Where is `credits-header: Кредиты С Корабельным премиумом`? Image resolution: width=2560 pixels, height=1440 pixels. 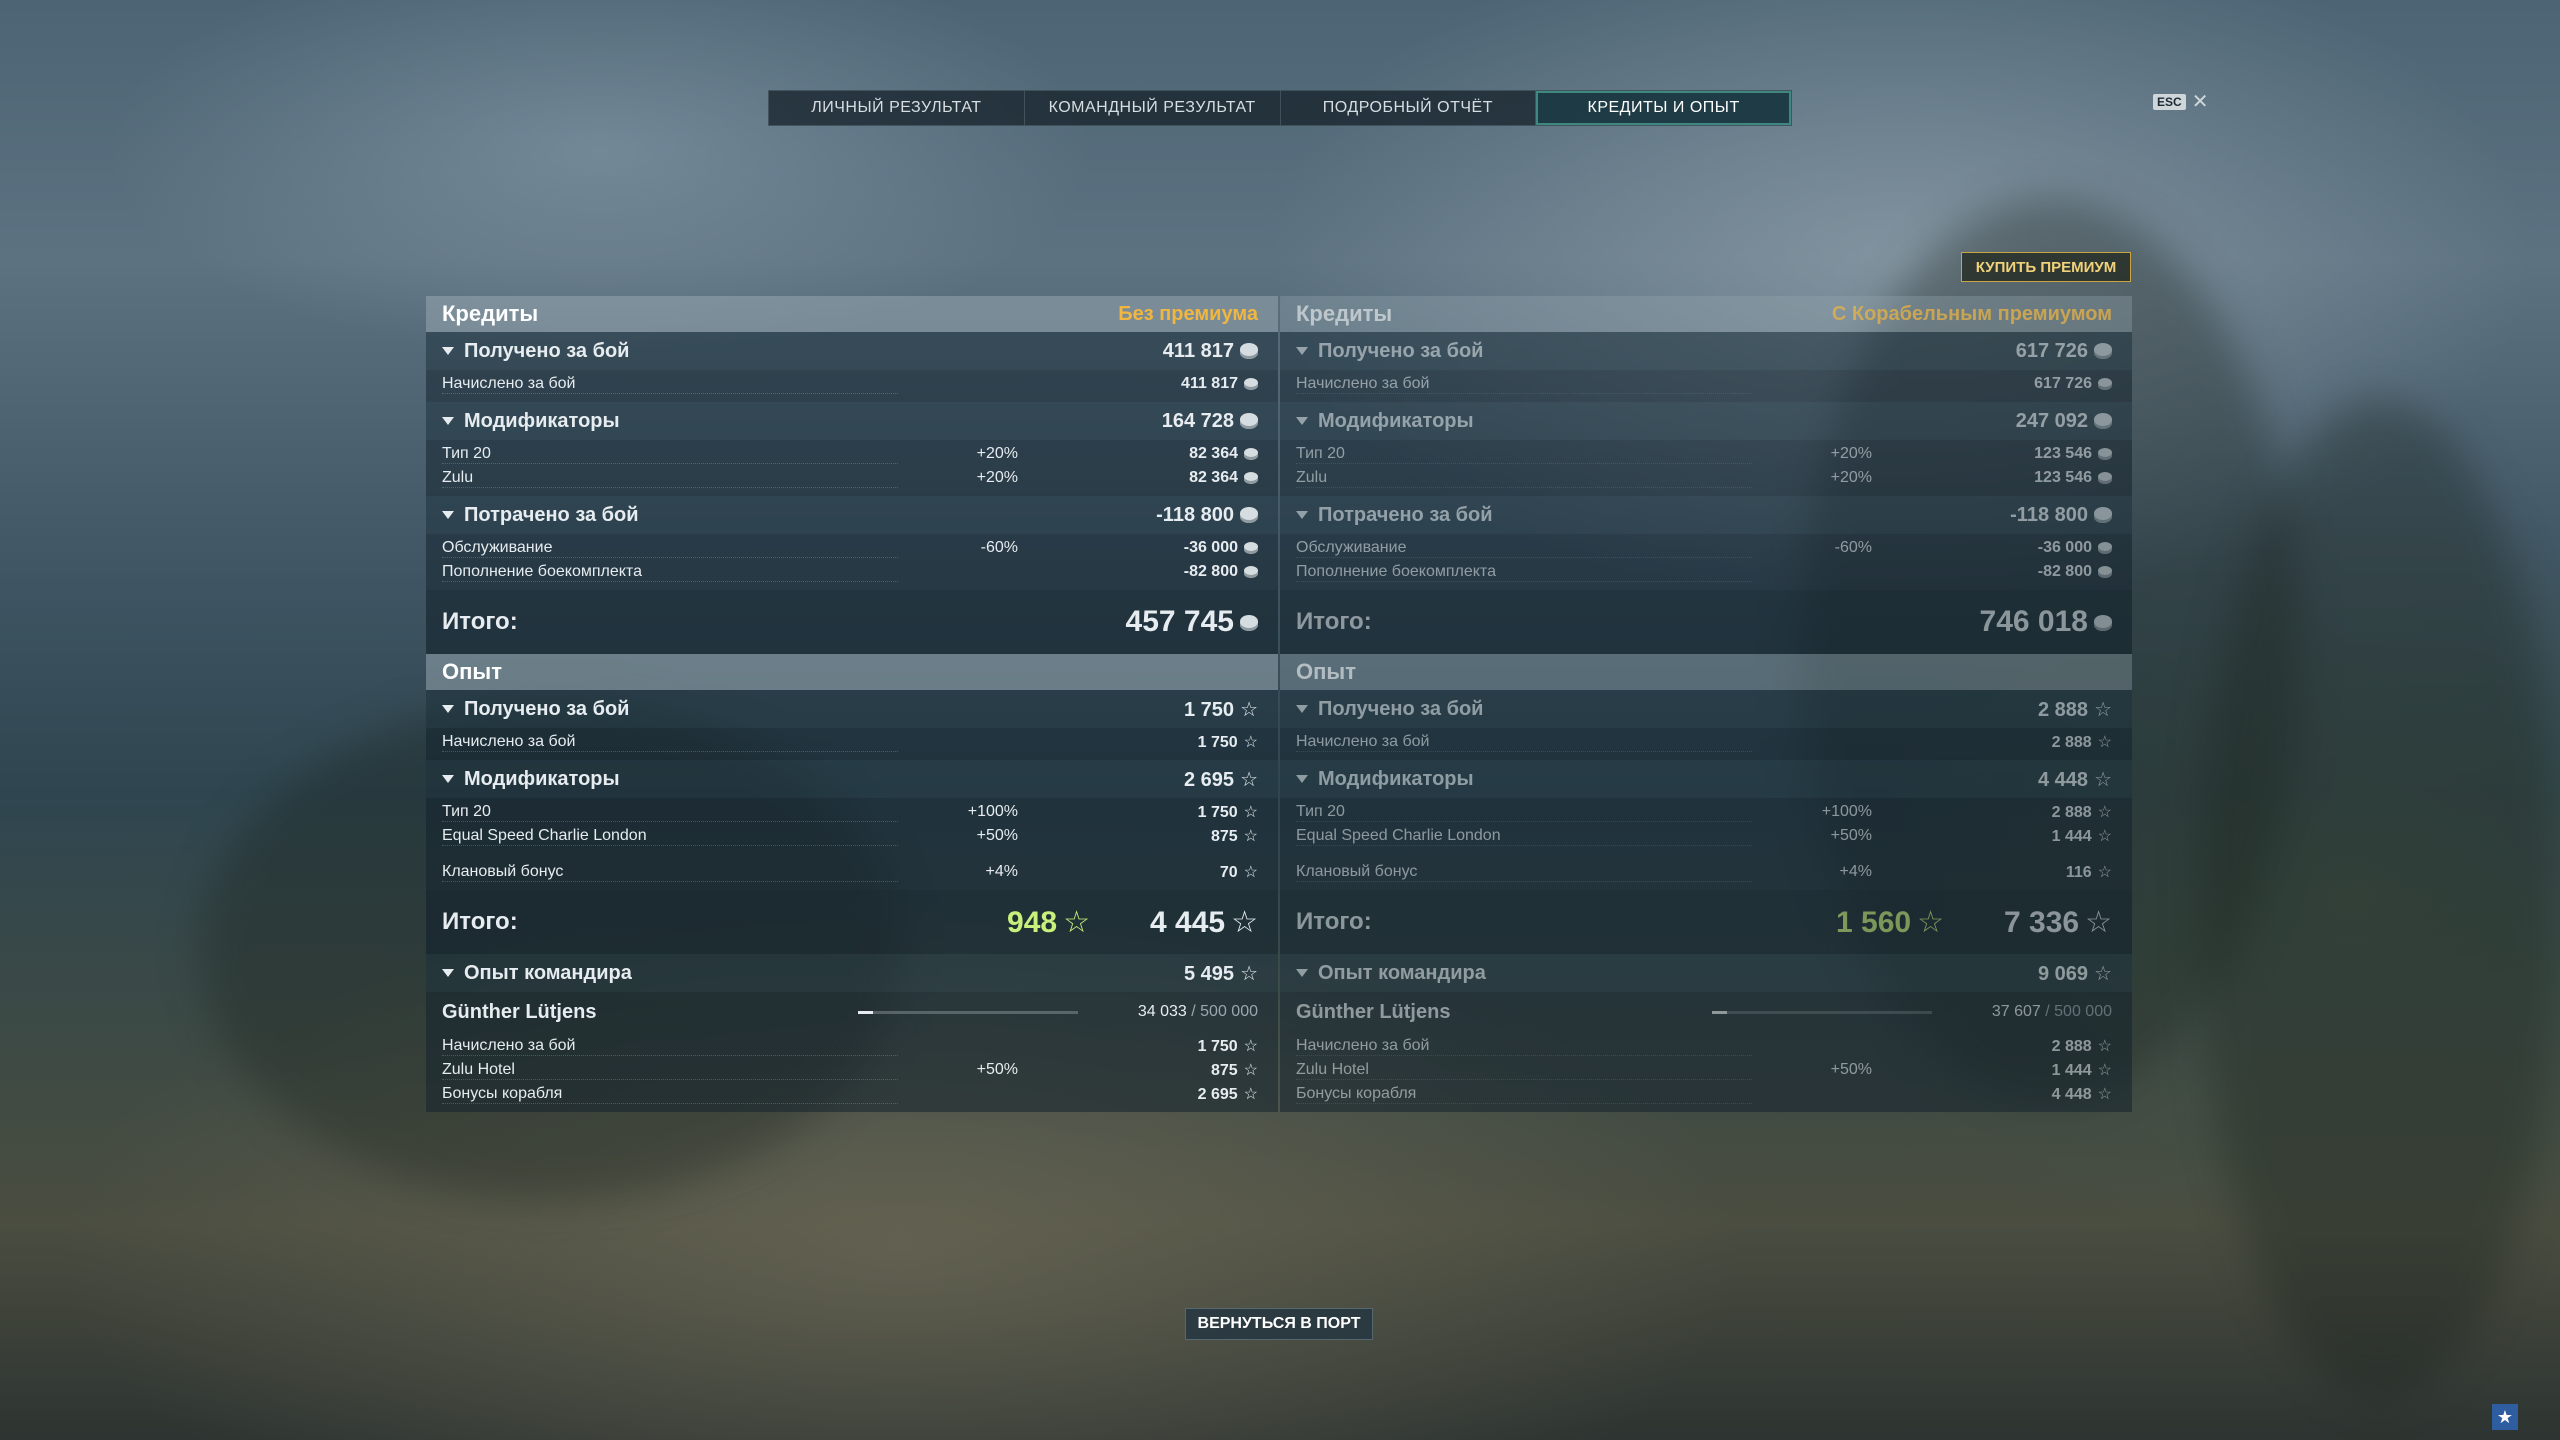 credits-header: Кредиты С Корабельным премиумом is located at coordinates (1706, 314).